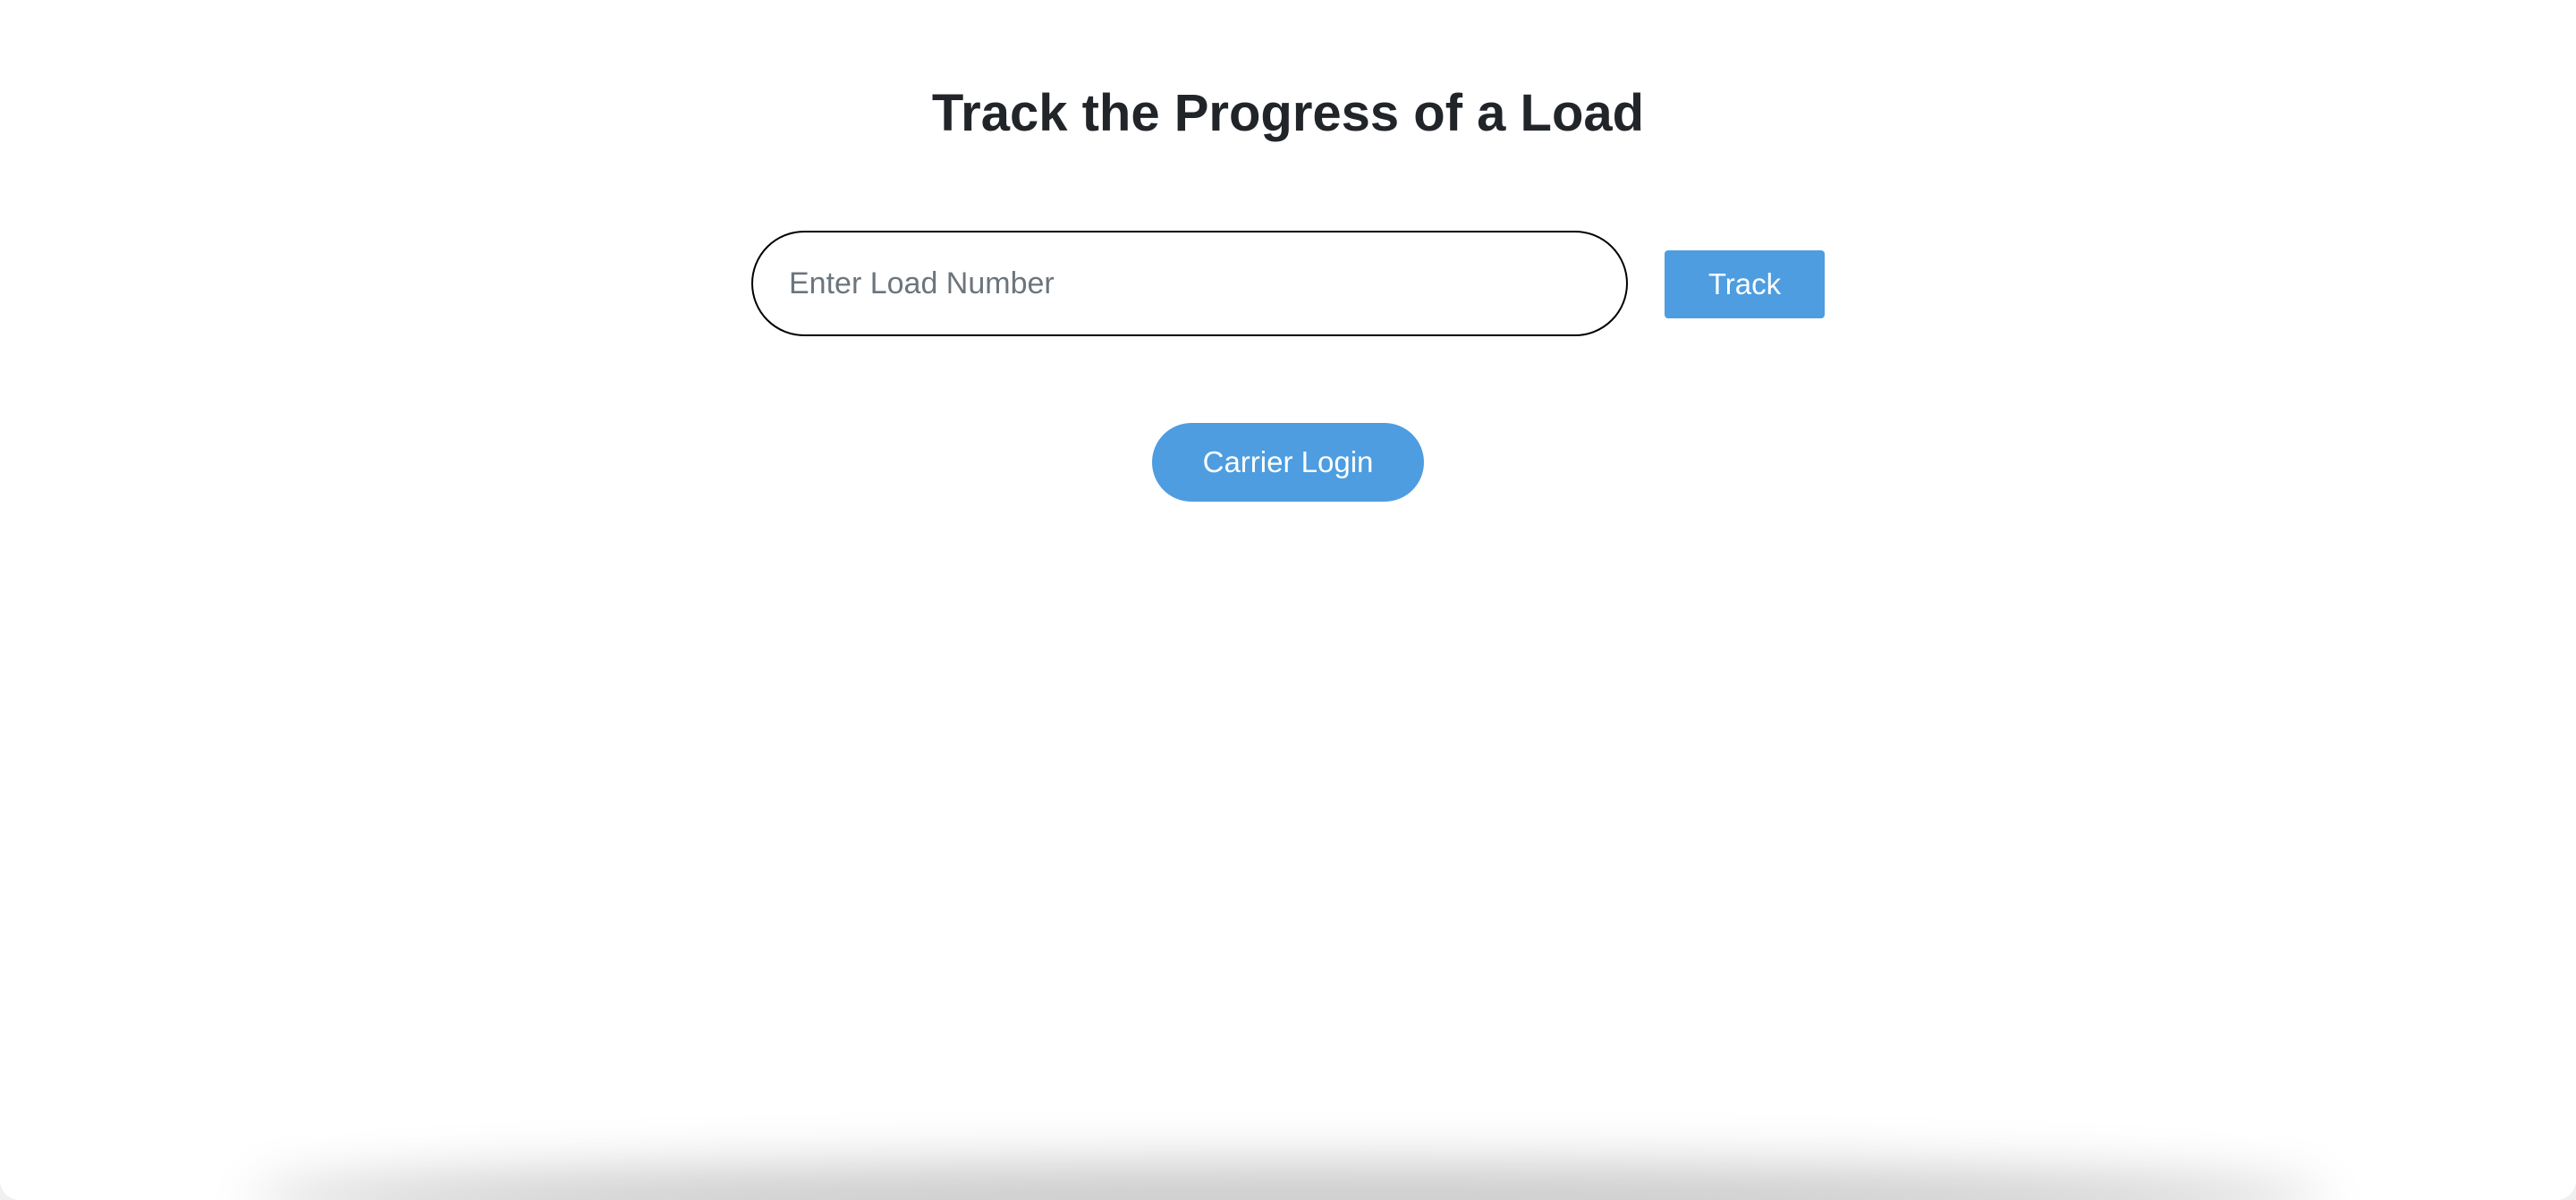  Describe the element at coordinates (1745, 284) in the screenshot. I see `track-button: Track` at that location.